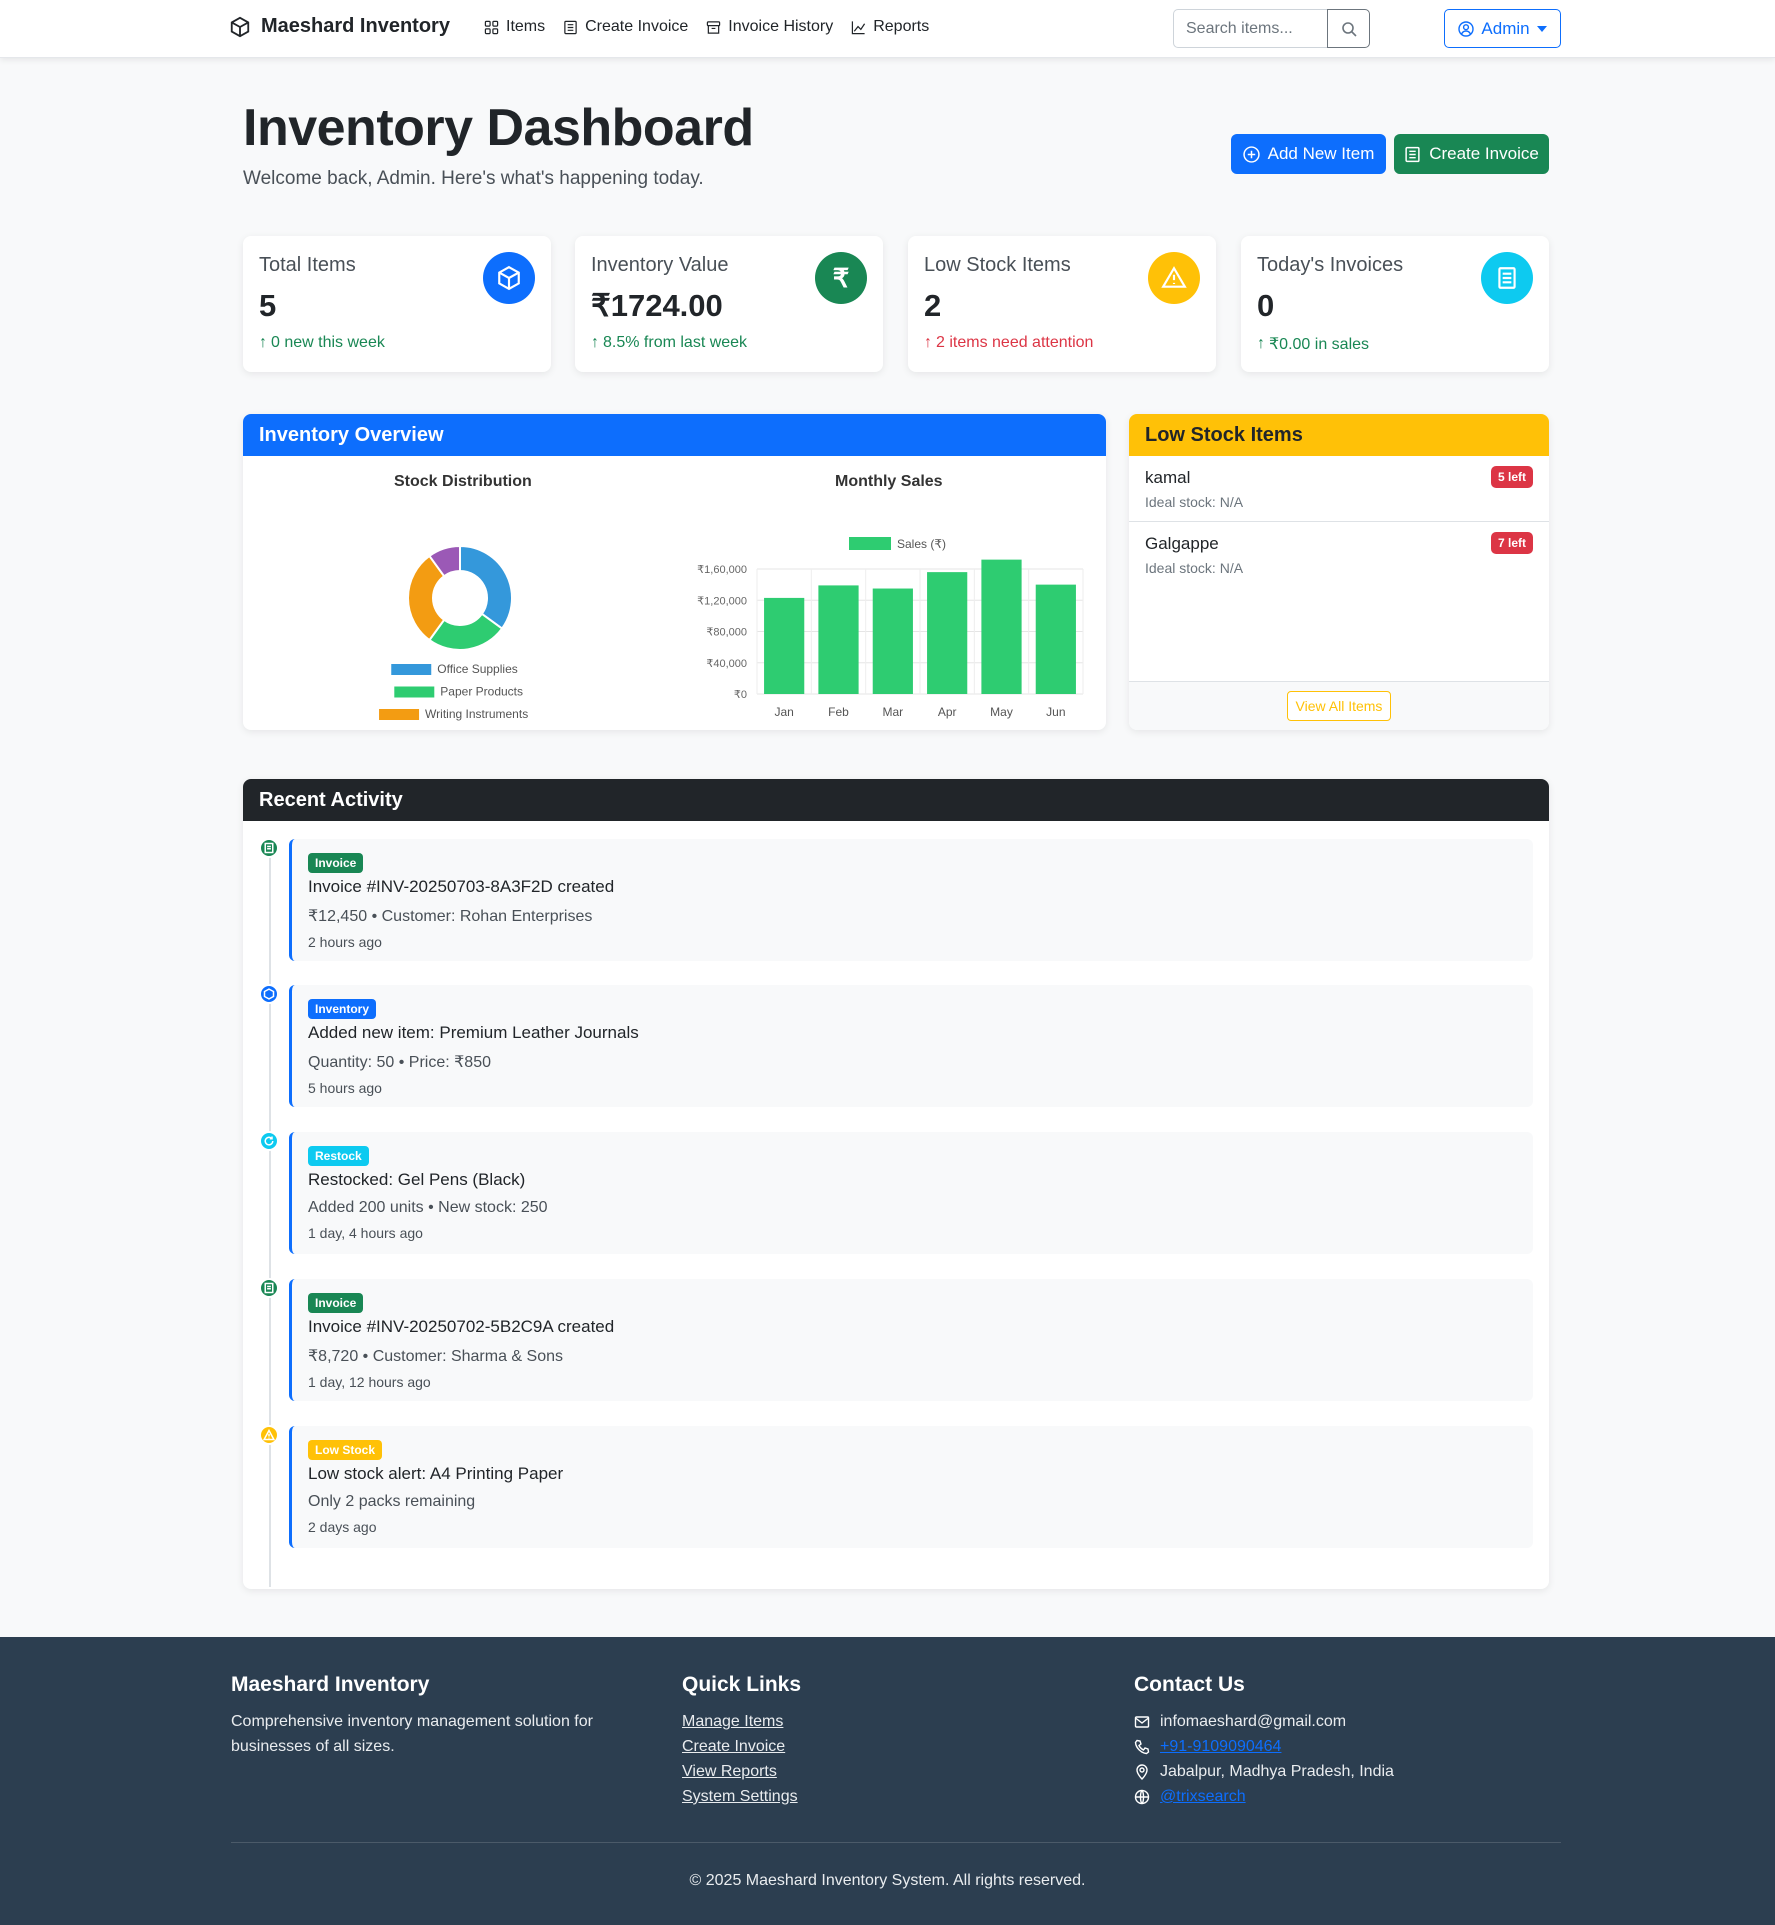 This screenshot has width=1775, height=1925. I want to click on activity-time: 2 days ago, so click(342, 1527).